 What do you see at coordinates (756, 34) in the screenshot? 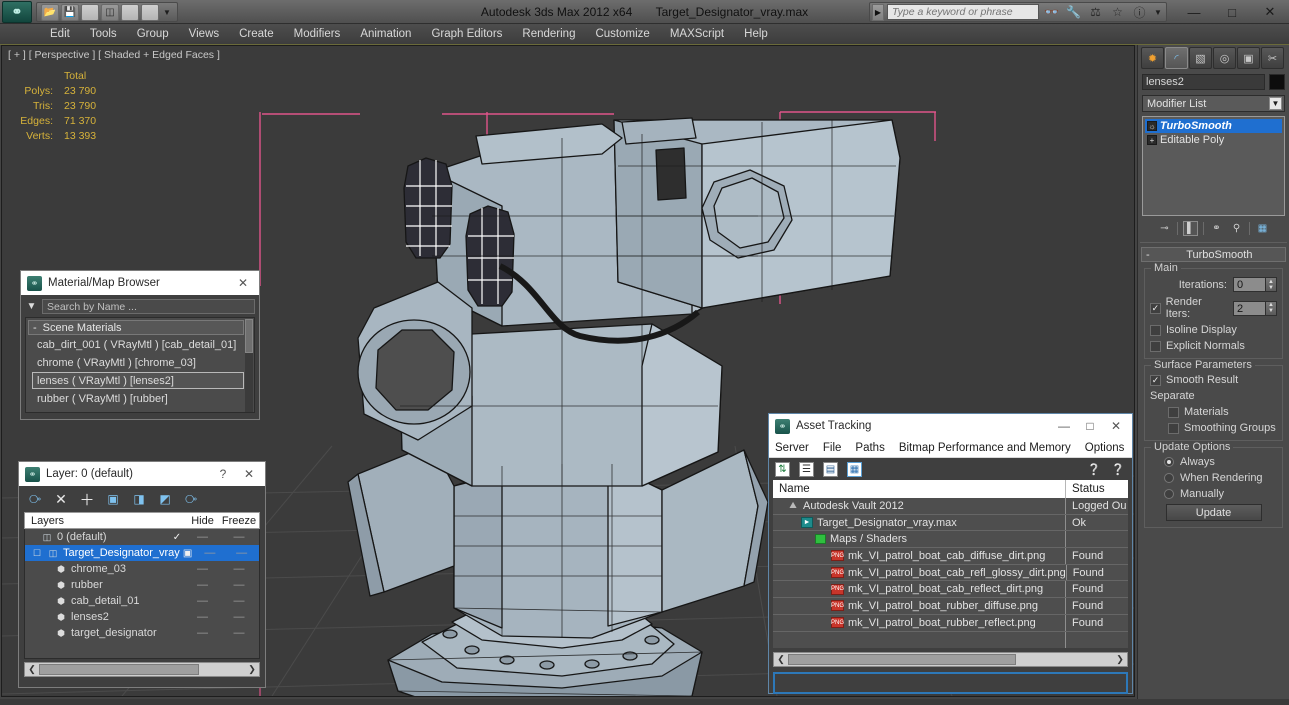
I see `menu-help: Help` at bounding box center [756, 34].